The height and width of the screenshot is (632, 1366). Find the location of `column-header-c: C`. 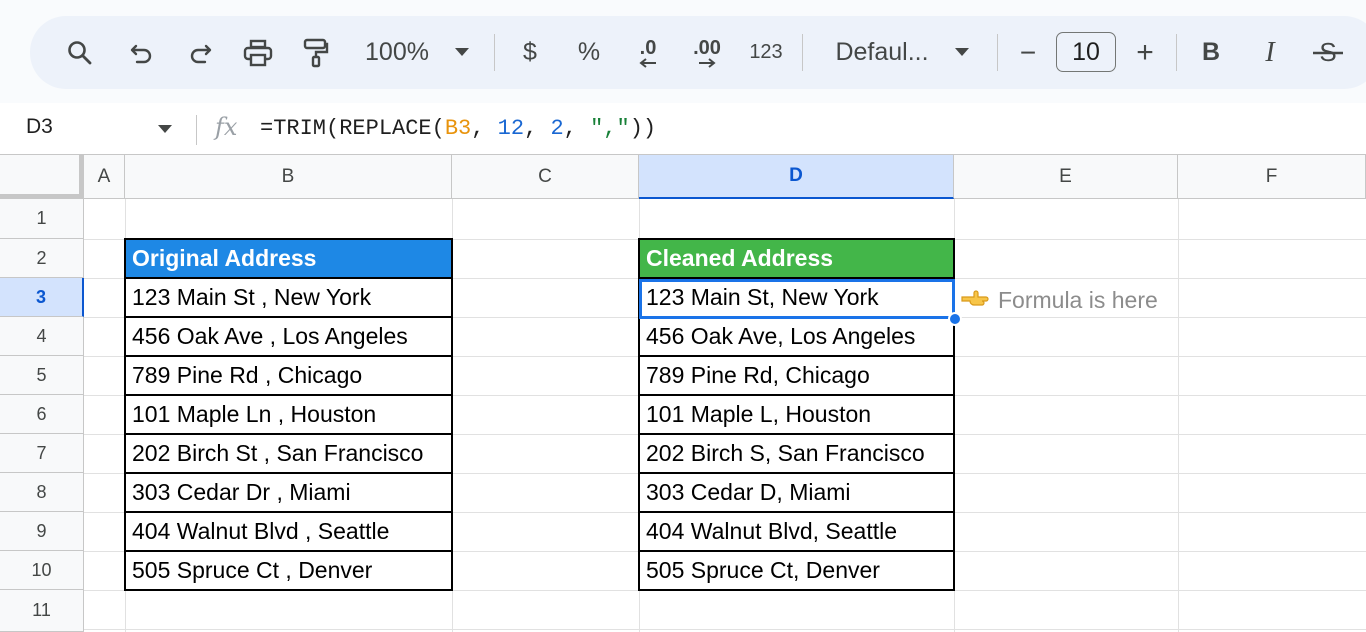

column-header-c: C is located at coordinates (545, 177).